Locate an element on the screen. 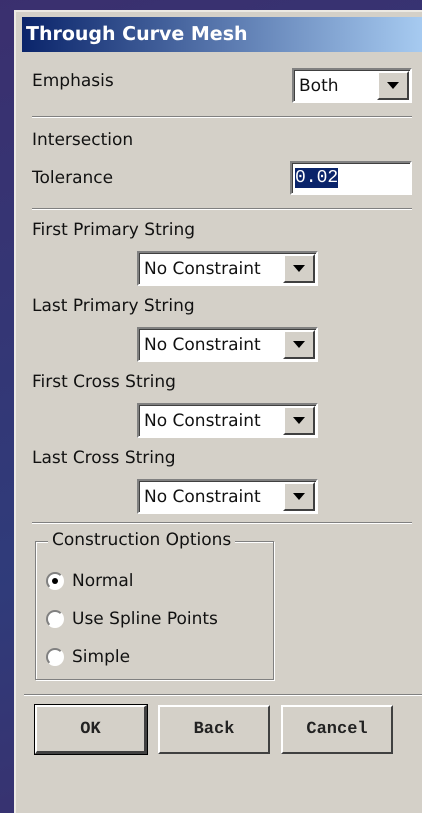 This screenshot has height=813, width=422. option-label: Simple is located at coordinates (101, 657).